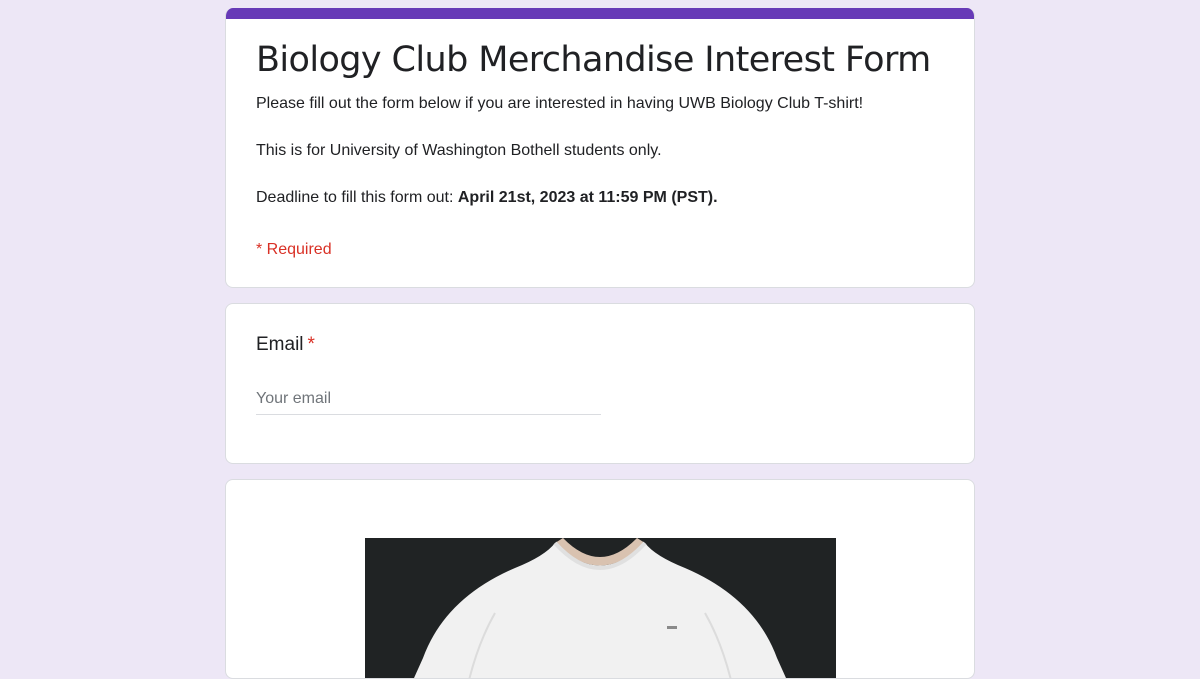  What do you see at coordinates (600, 13) in the screenshot?
I see `accent-bar` at bounding box center [600, 13].